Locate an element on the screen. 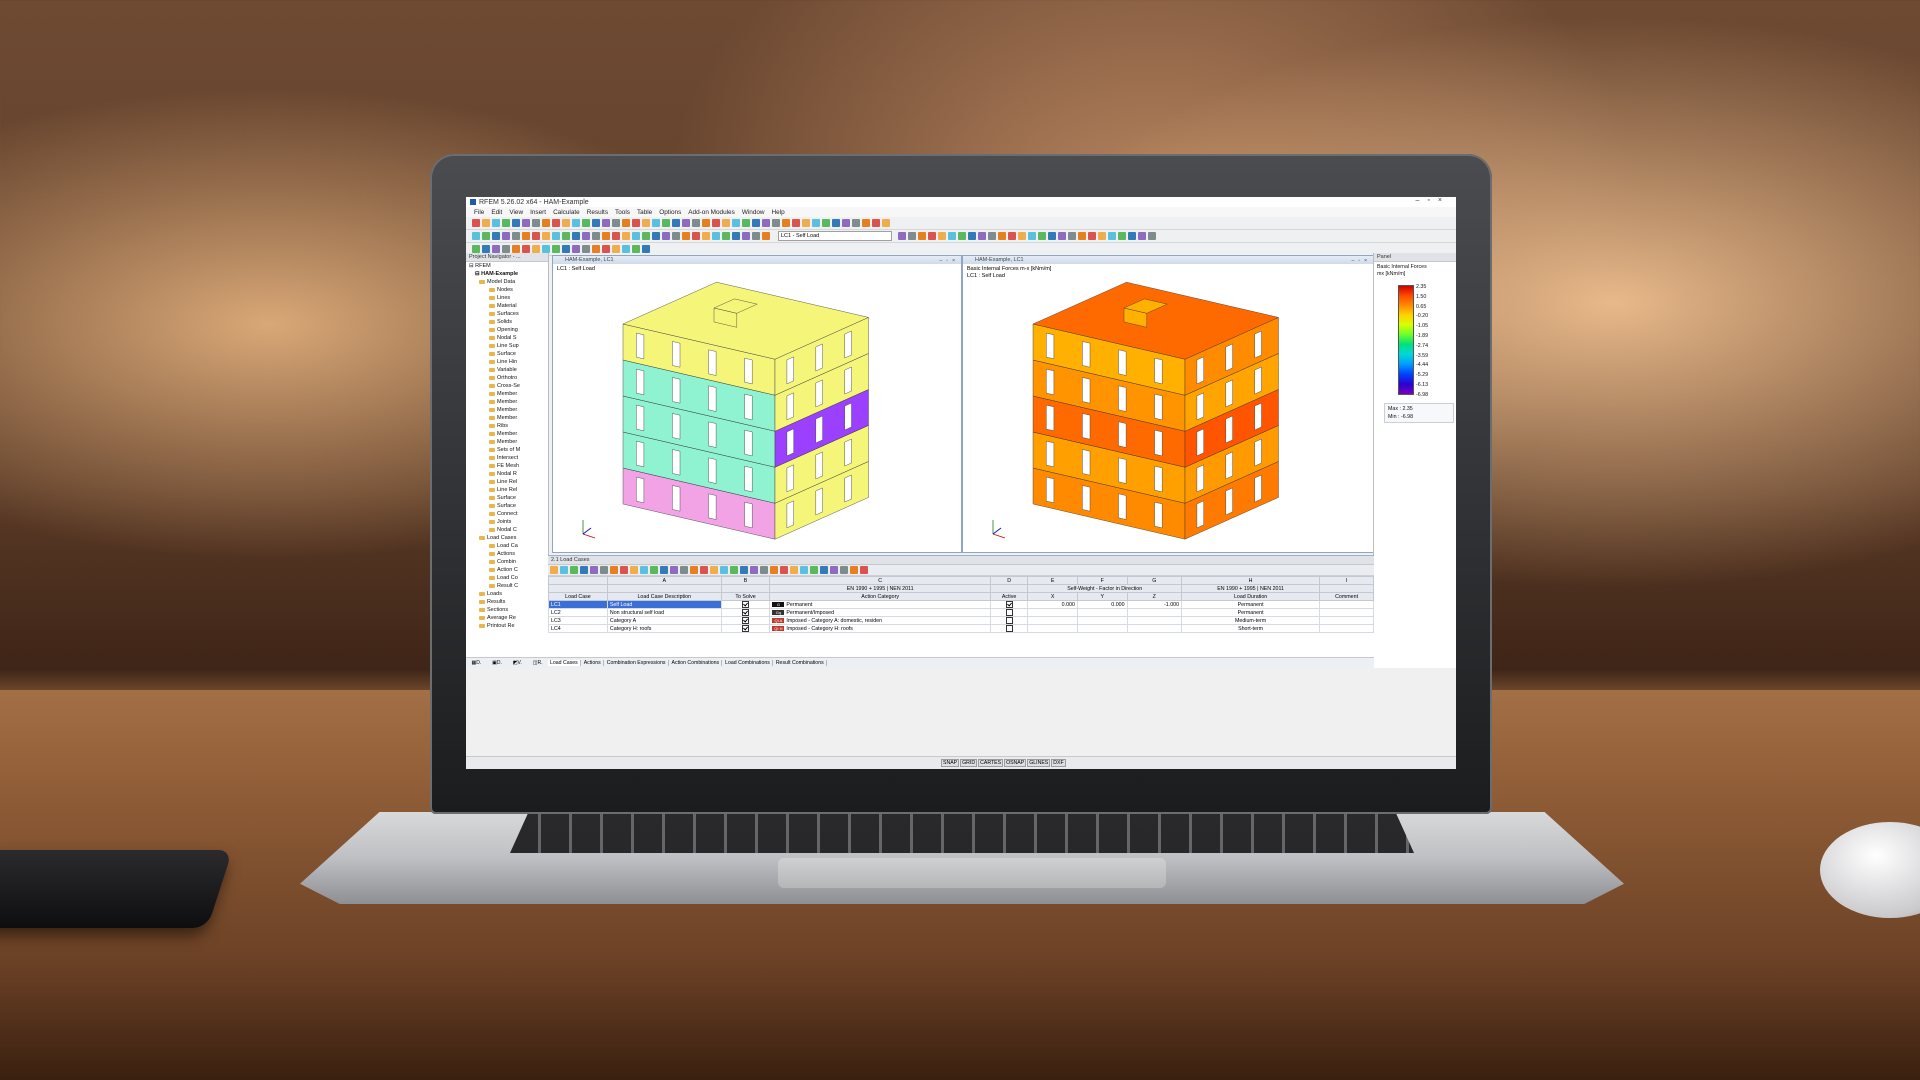 This screenshot has width=1920, height=1080. tree-item: Nodes is located at coordinates (508, 290).